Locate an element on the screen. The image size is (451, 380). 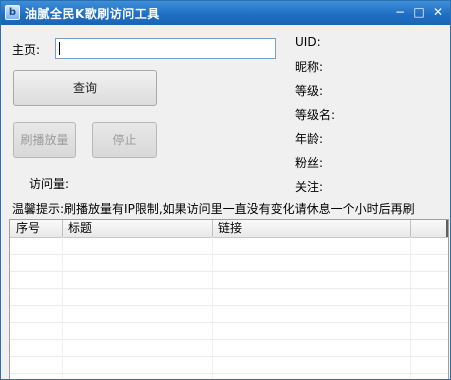
minimize-button: − is located at coordinates (400, 12).